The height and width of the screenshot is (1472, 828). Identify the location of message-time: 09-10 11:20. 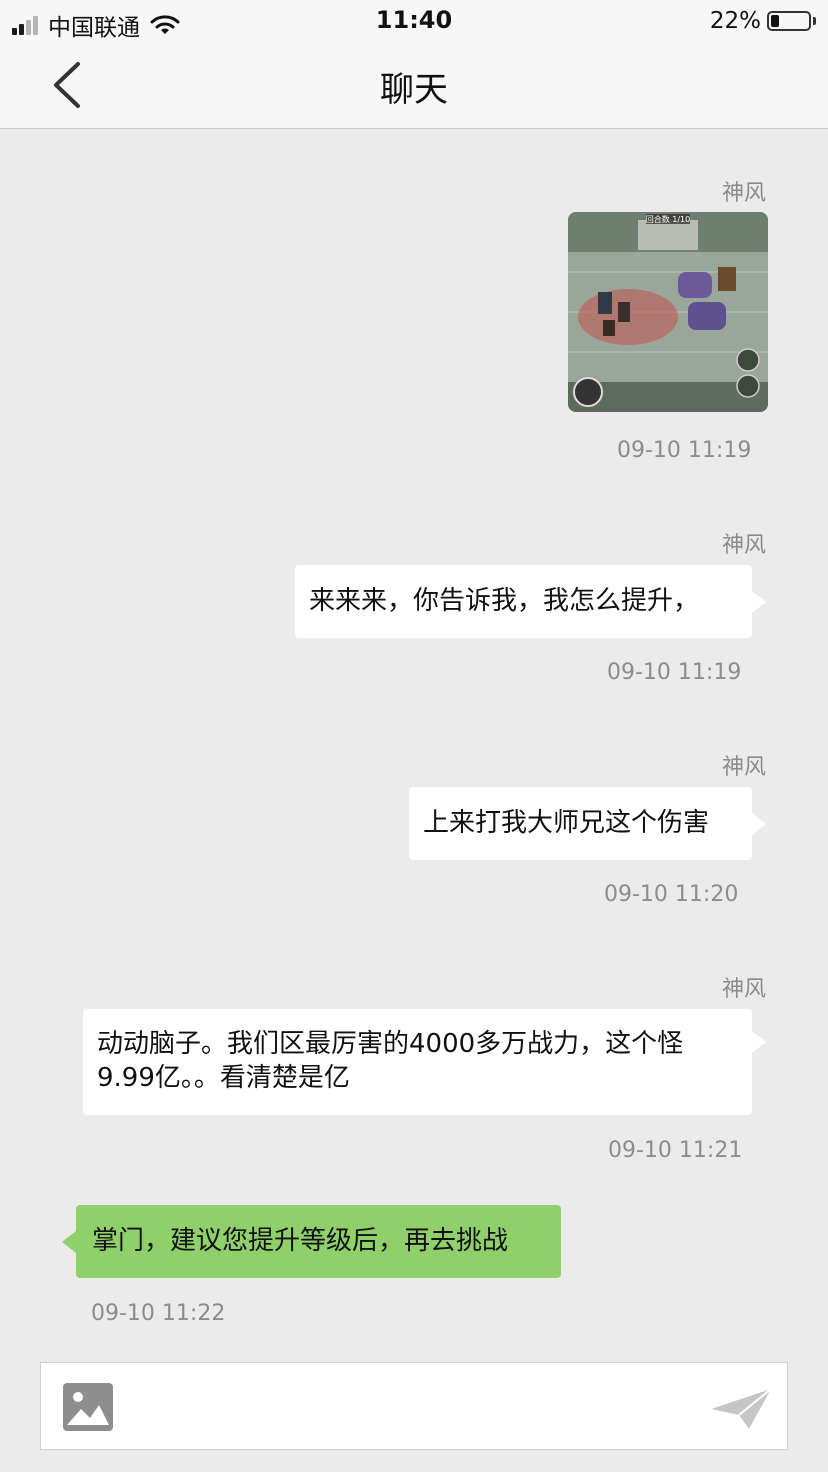
(671, 894).